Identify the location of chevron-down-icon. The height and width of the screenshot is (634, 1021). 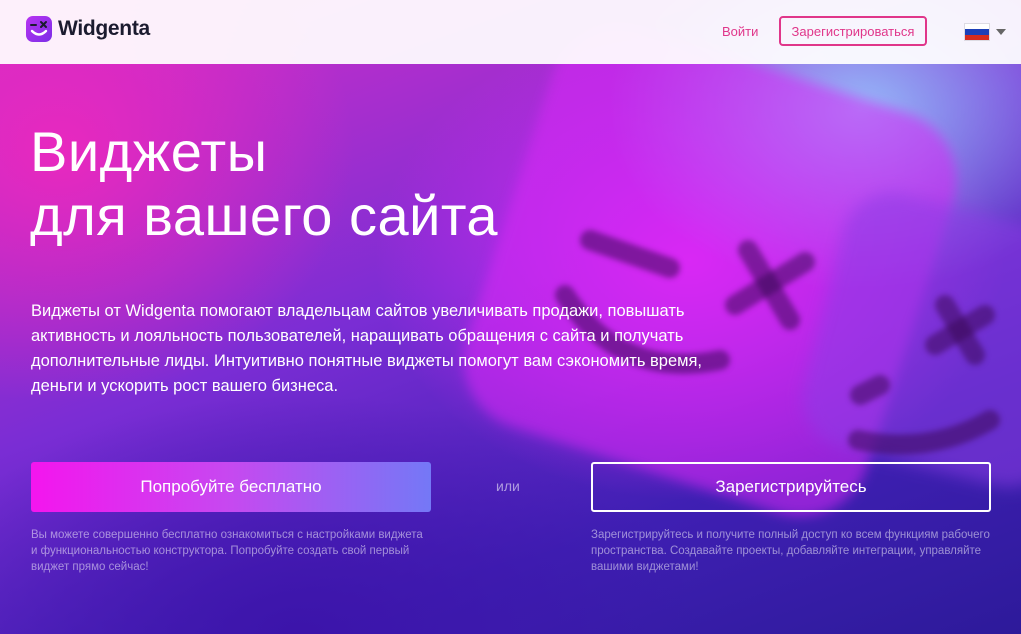
(1001, 32).